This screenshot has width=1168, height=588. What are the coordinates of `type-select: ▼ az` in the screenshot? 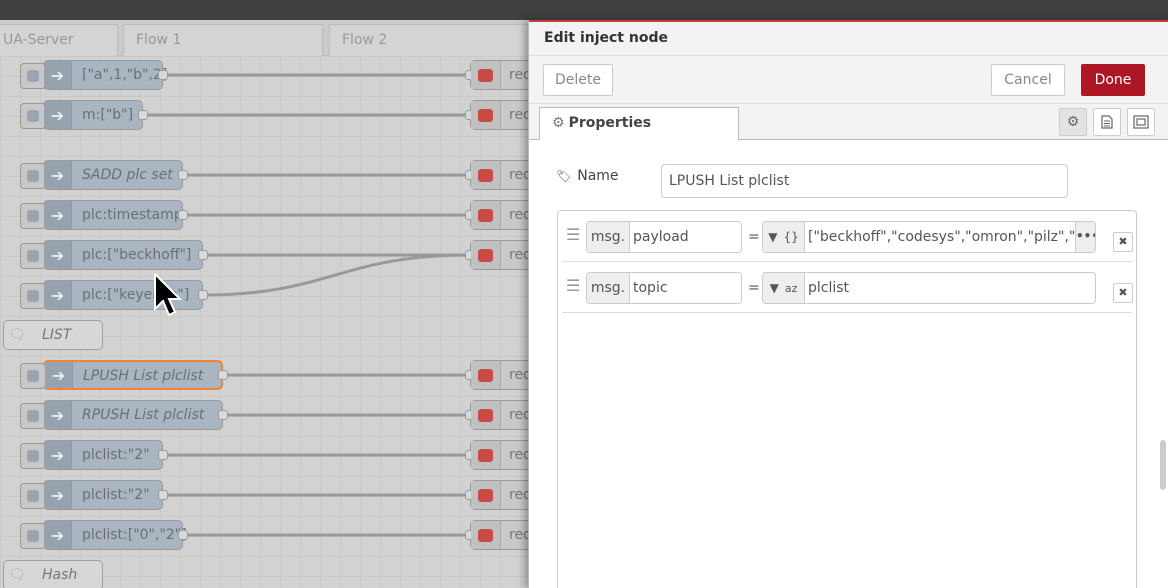 It's located at (784, 288).